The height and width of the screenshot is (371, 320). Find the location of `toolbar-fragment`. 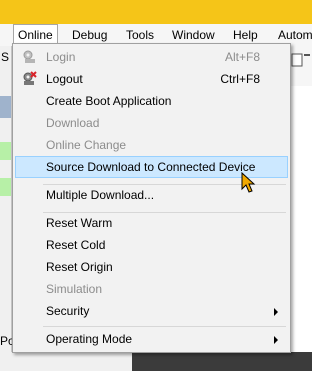

toolbar-fragment is located at coordinates (301, 66).